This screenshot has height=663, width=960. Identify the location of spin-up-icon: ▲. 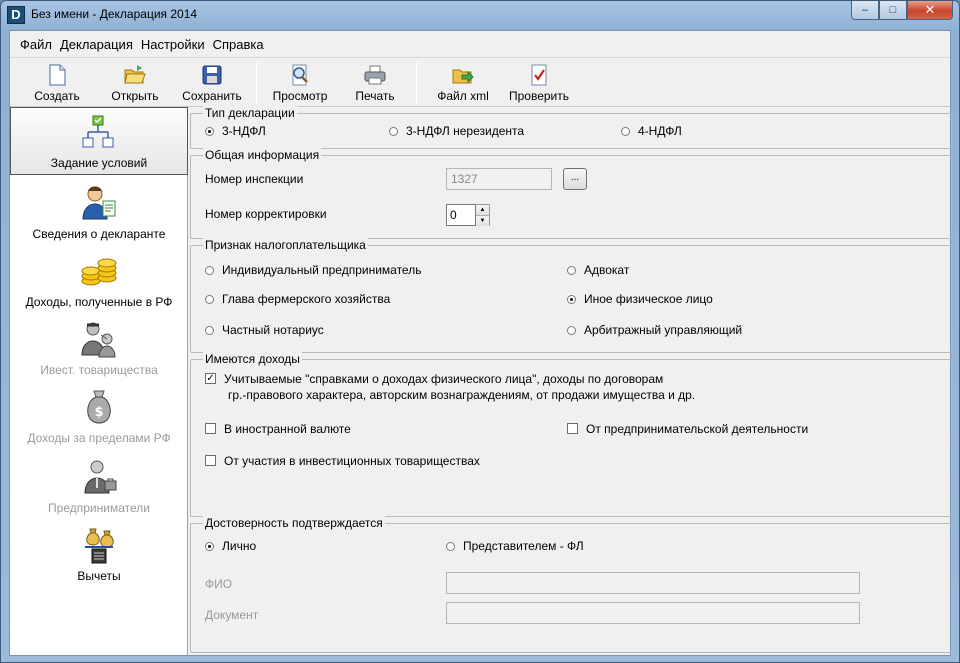
(482, 210).